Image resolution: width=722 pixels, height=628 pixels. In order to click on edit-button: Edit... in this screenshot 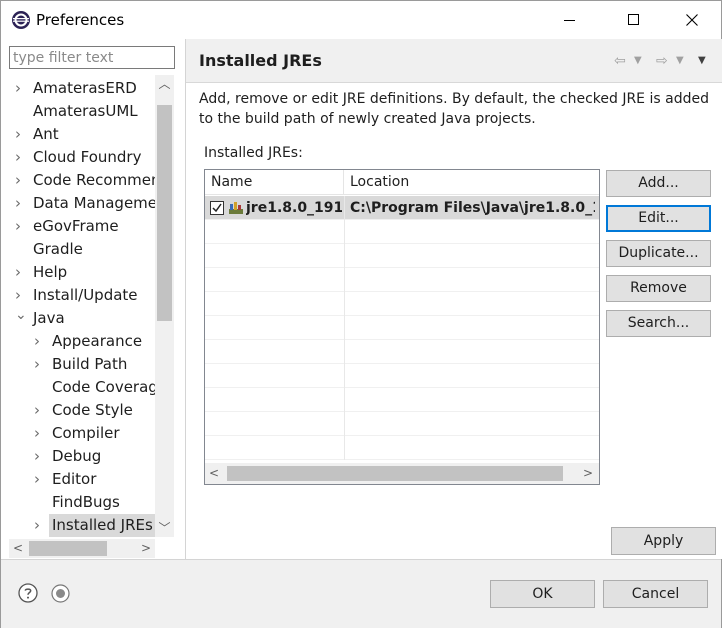, I will do `click(658, 218)`.